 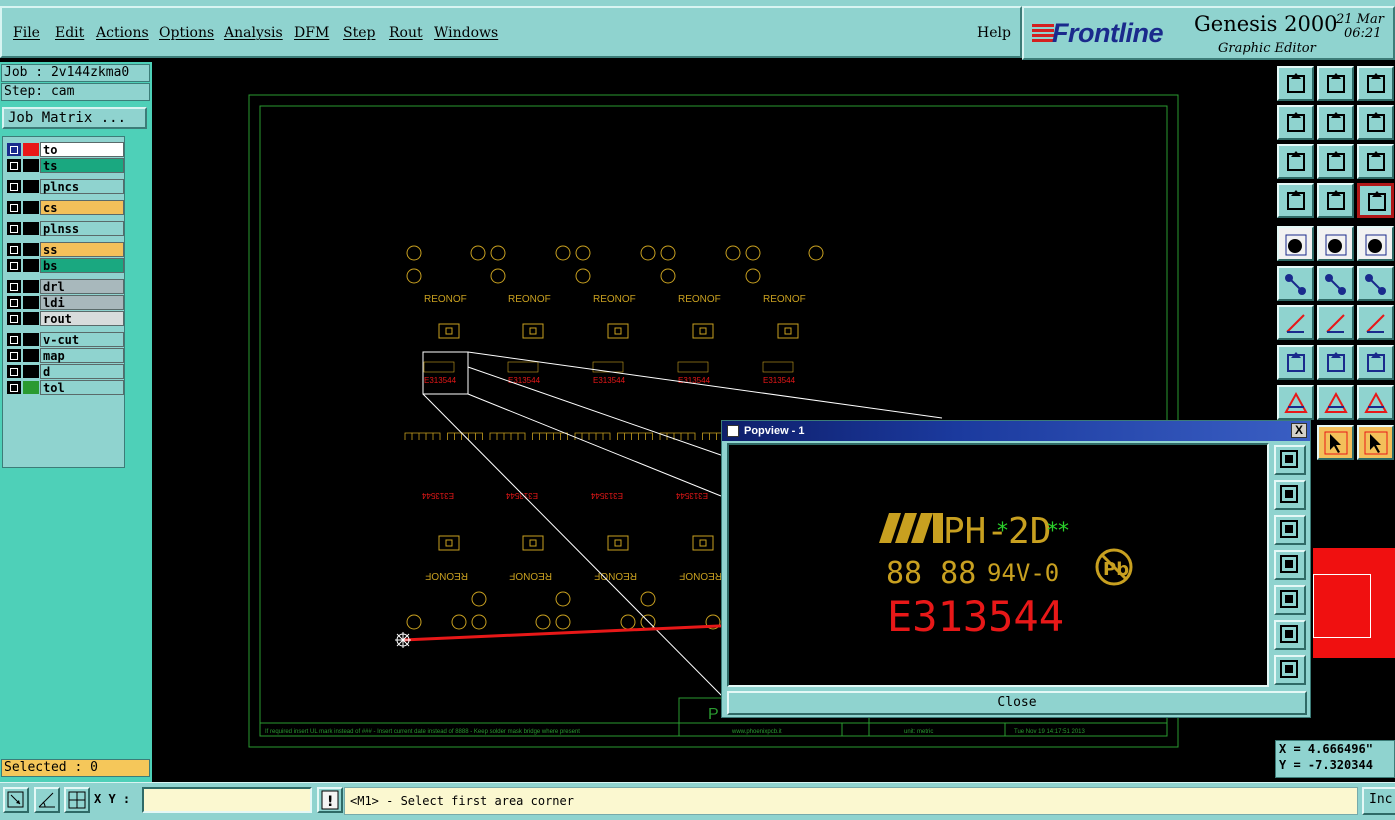 What do you see at coordinates (82, 302) in the screenshot?
I see `layer-name: ldi` at bounding box center [82, 302].